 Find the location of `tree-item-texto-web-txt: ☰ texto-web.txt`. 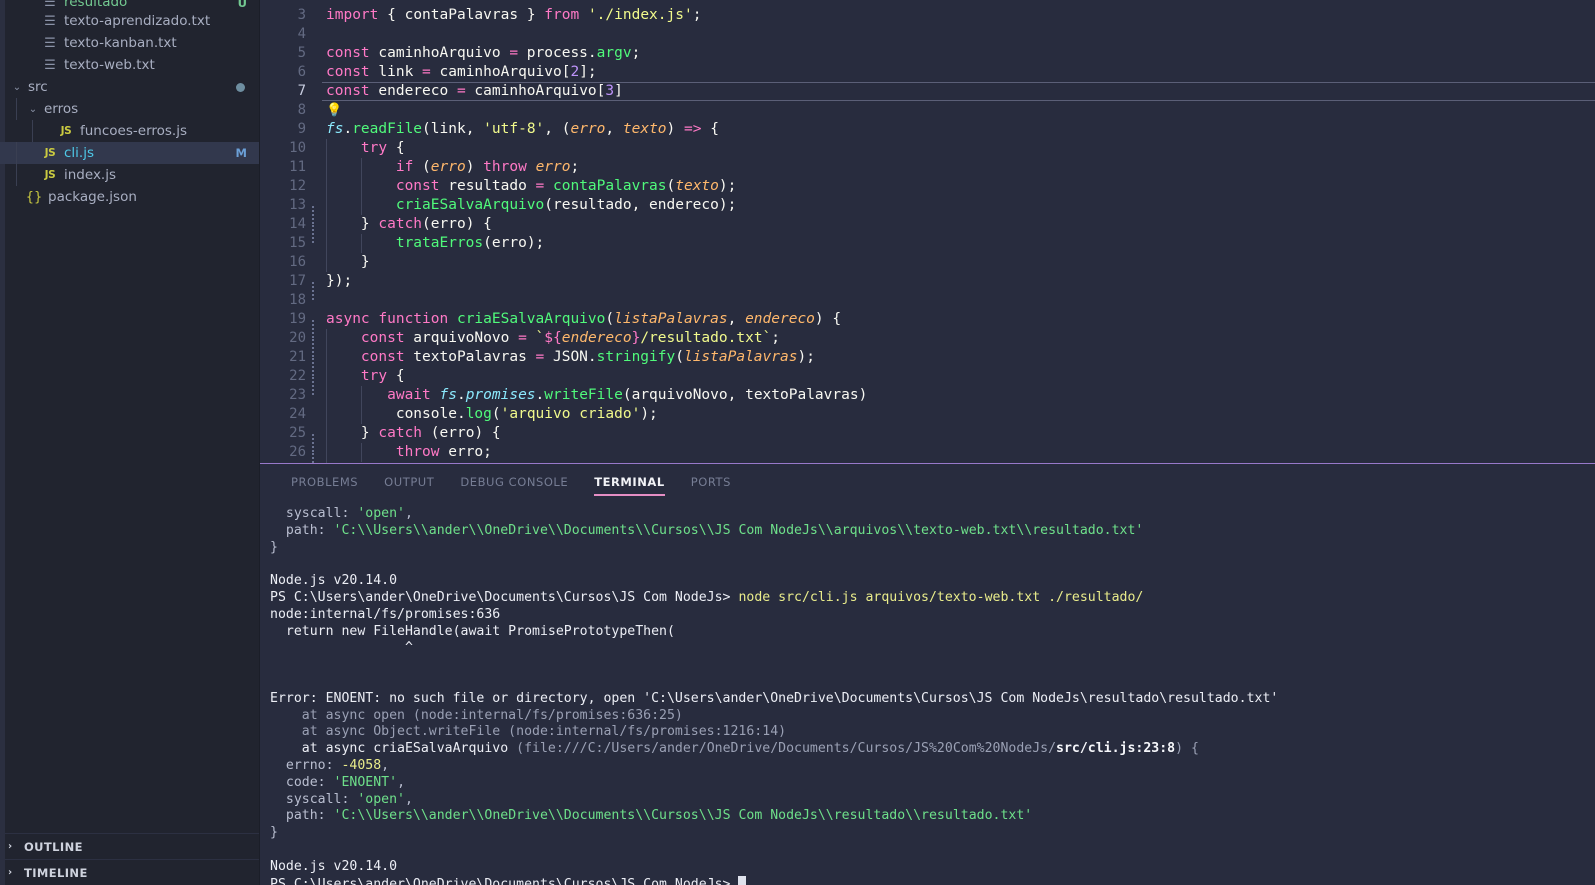

tree-item-texto-web-txt: ☰ texto-web.txt is located at coordinates (129, 65).